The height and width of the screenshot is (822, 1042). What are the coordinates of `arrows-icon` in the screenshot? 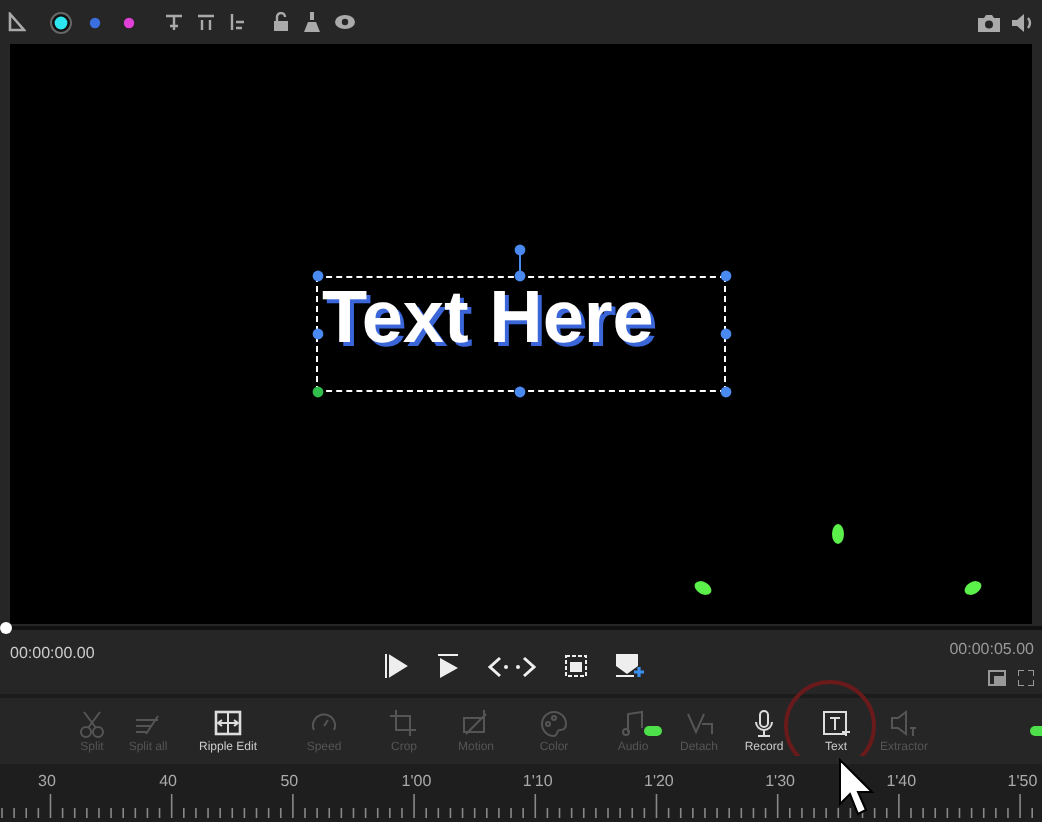 It's located at (512, 666).